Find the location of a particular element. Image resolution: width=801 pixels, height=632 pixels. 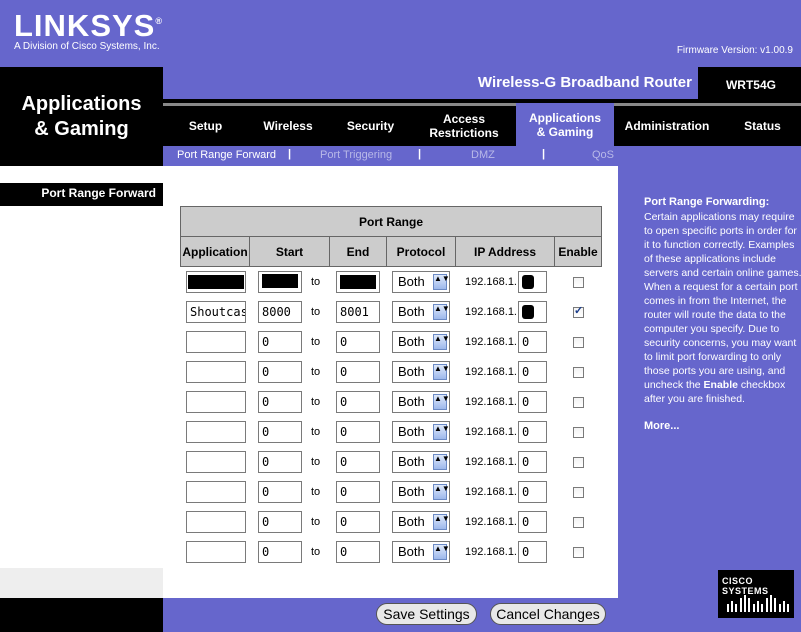

subtab-port-range-forward: Port Range Forward is located at coordinates (226, 155).